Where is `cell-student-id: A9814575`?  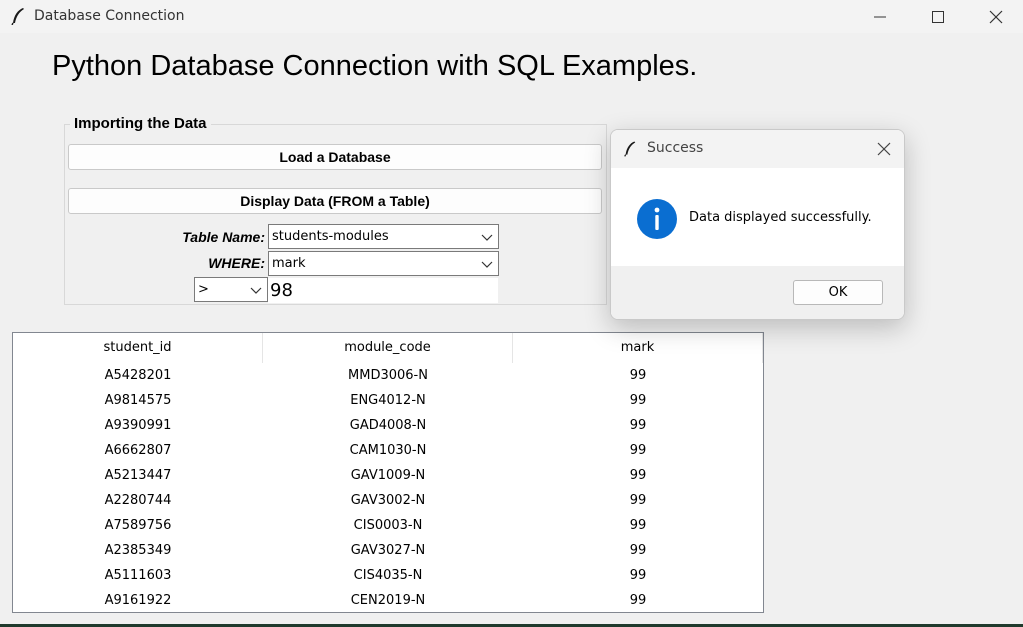
cell-student-id: A9814575 is located at coordinates (138, 400).